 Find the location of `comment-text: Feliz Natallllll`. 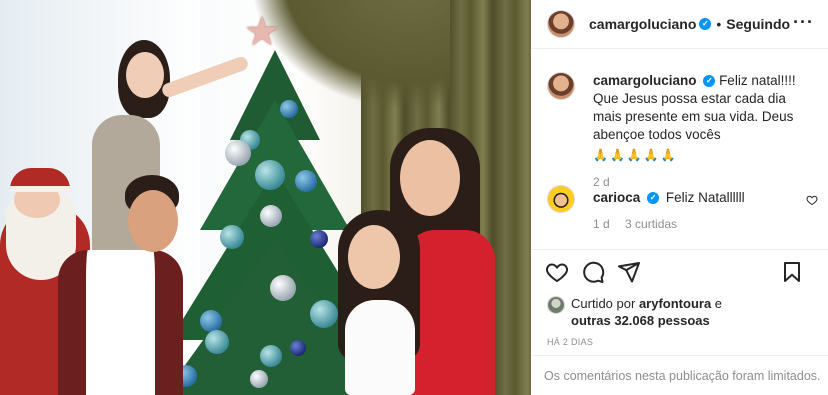

comment-text: Feliz Natallllll is located at coordinates (705, 197).